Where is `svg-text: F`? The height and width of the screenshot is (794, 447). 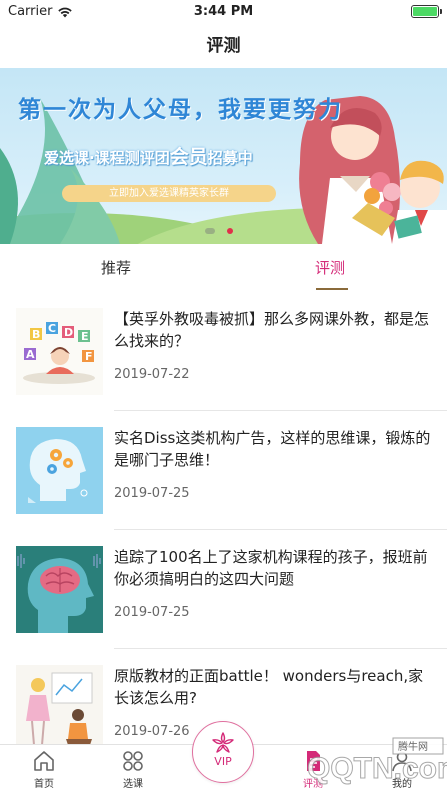
svg-text: F is located at coordinates (89, 356).